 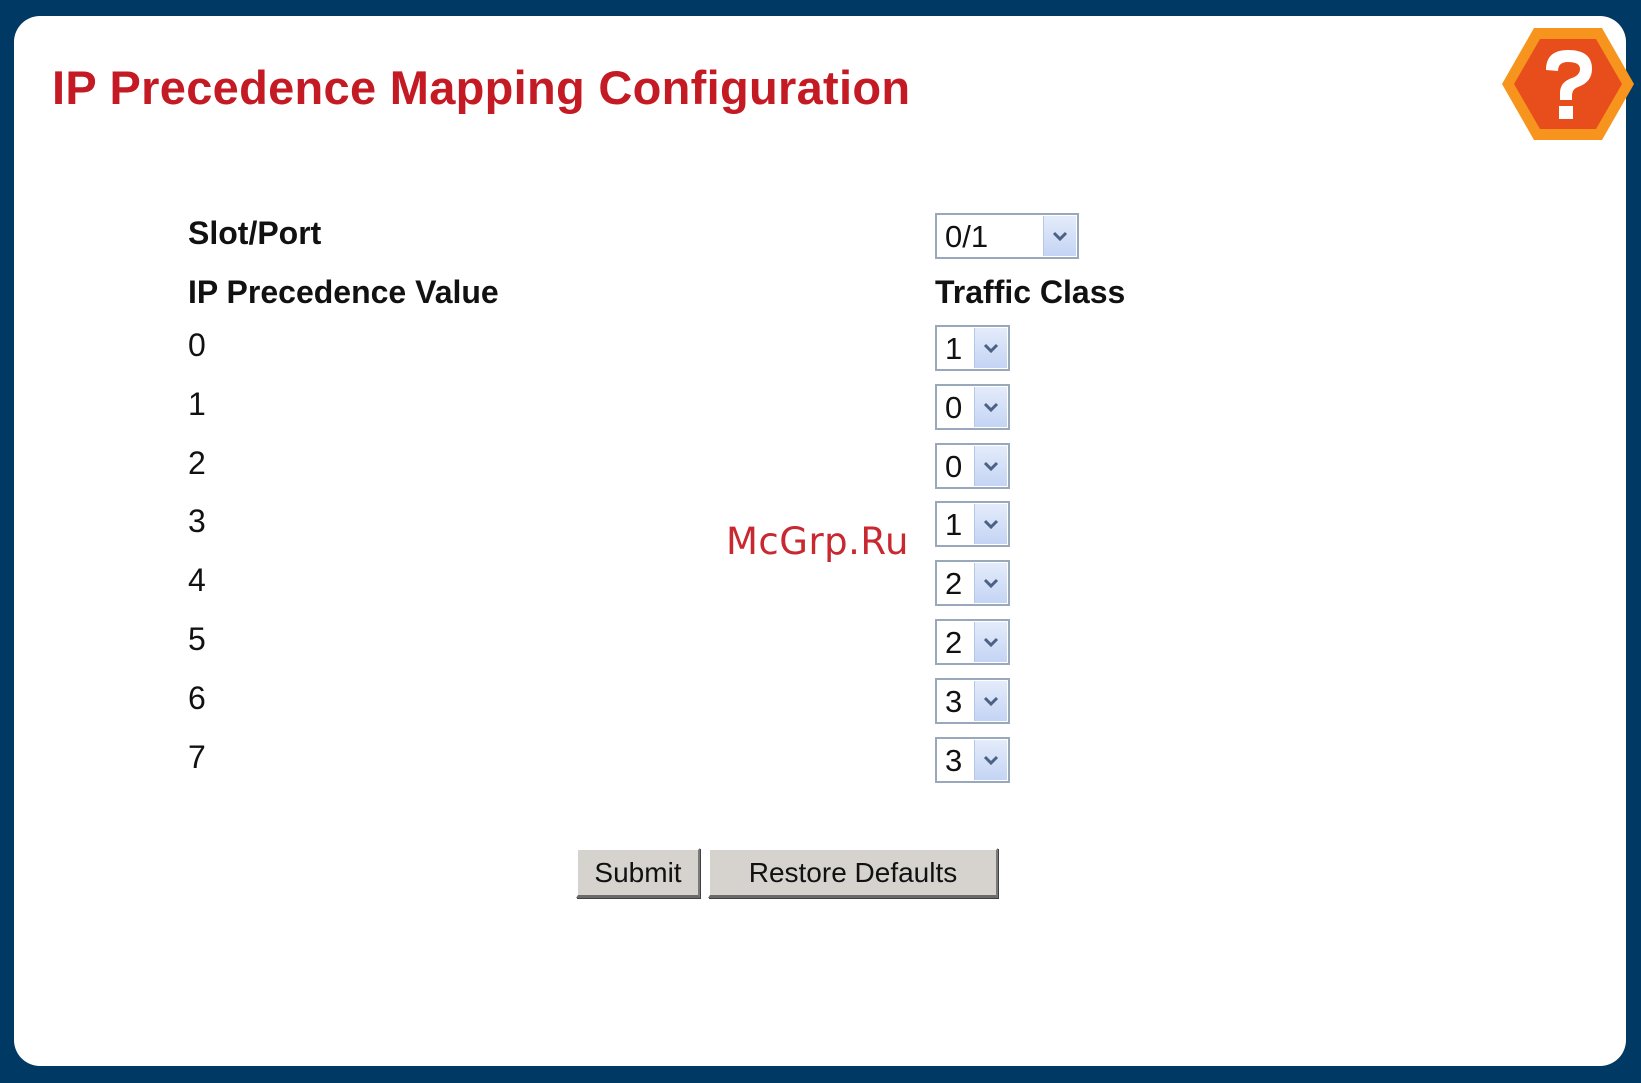 What do you see at coordinates (853, 873) in the screenshot?
I see `restore-defaults-button: Restore Defaults` at bounding box center [853, 873].